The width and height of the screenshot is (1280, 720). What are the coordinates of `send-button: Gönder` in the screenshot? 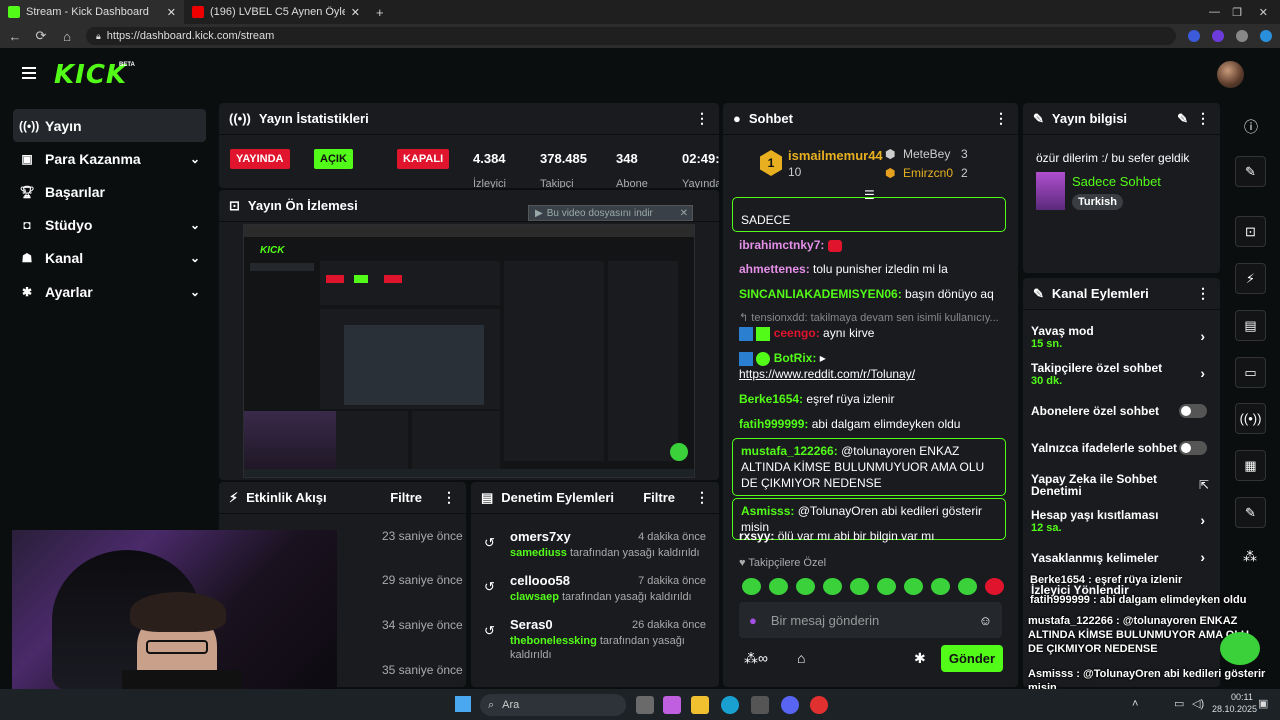 It's located at (972, 658).